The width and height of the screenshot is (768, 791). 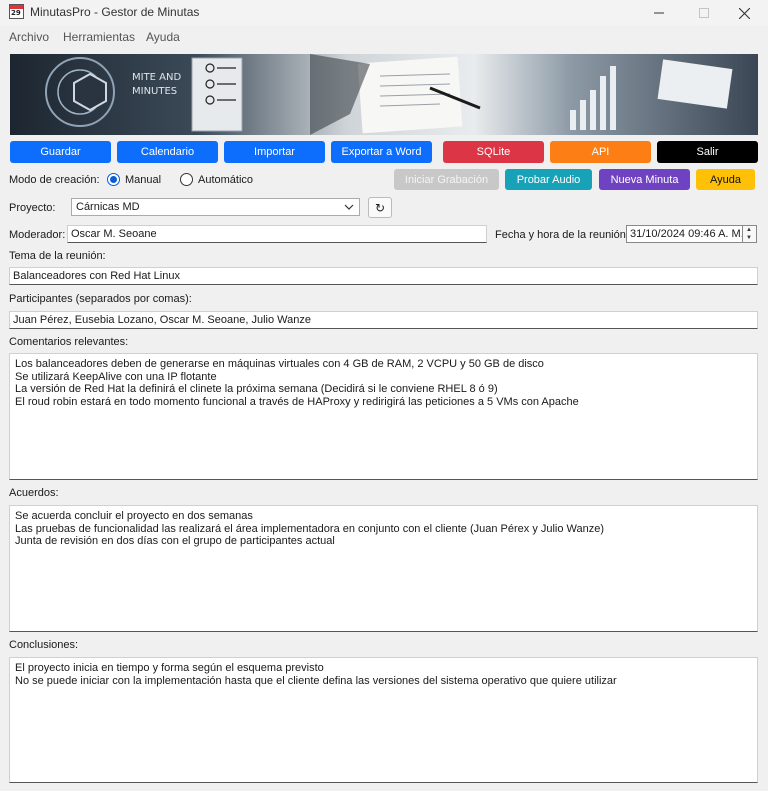 What do you see at coordinates (54, 180) in the screenshot?
I see `mode-label: Modo de creación:` at bounding box center [54, 180].